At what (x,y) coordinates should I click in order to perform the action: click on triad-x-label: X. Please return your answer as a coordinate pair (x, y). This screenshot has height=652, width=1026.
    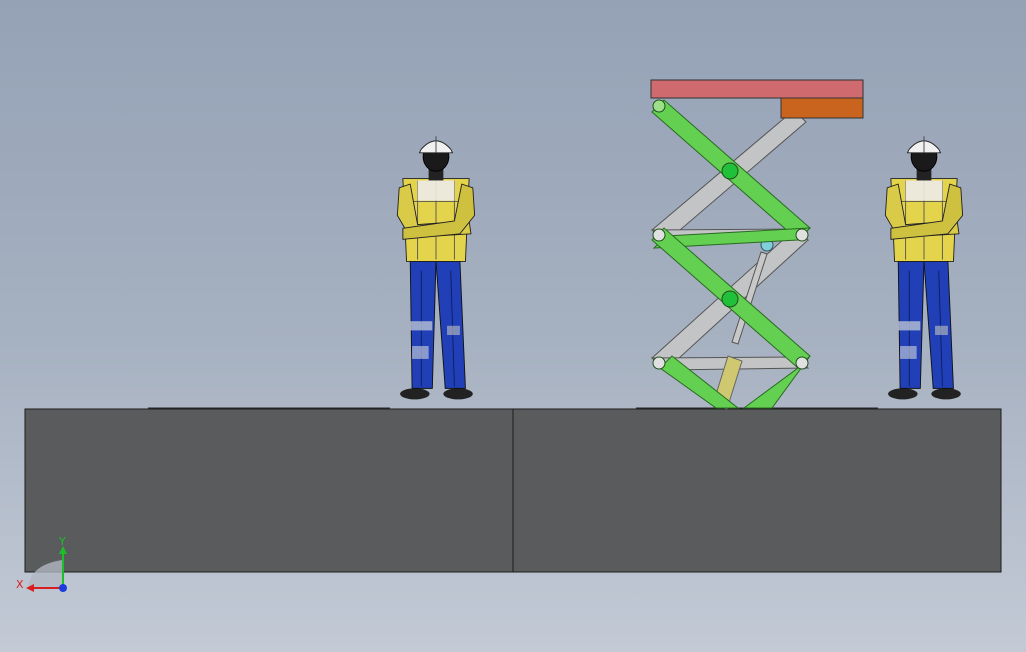
    Looking at the image, I should click on (20, 584).